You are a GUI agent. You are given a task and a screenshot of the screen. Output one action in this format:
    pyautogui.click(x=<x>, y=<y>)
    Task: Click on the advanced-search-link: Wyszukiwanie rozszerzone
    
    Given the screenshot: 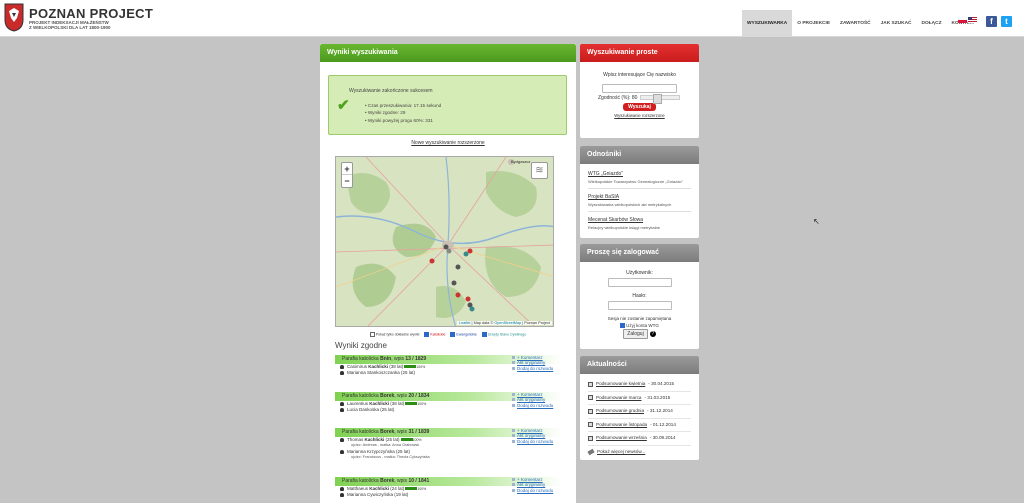 What is the action you would take?
    pyautogui.click(x=639, y=115)
    